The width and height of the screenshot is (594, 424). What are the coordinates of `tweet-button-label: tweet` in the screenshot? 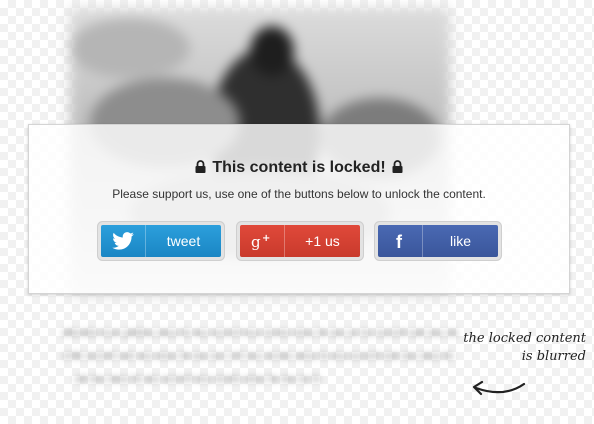 It's located at (183, 241).